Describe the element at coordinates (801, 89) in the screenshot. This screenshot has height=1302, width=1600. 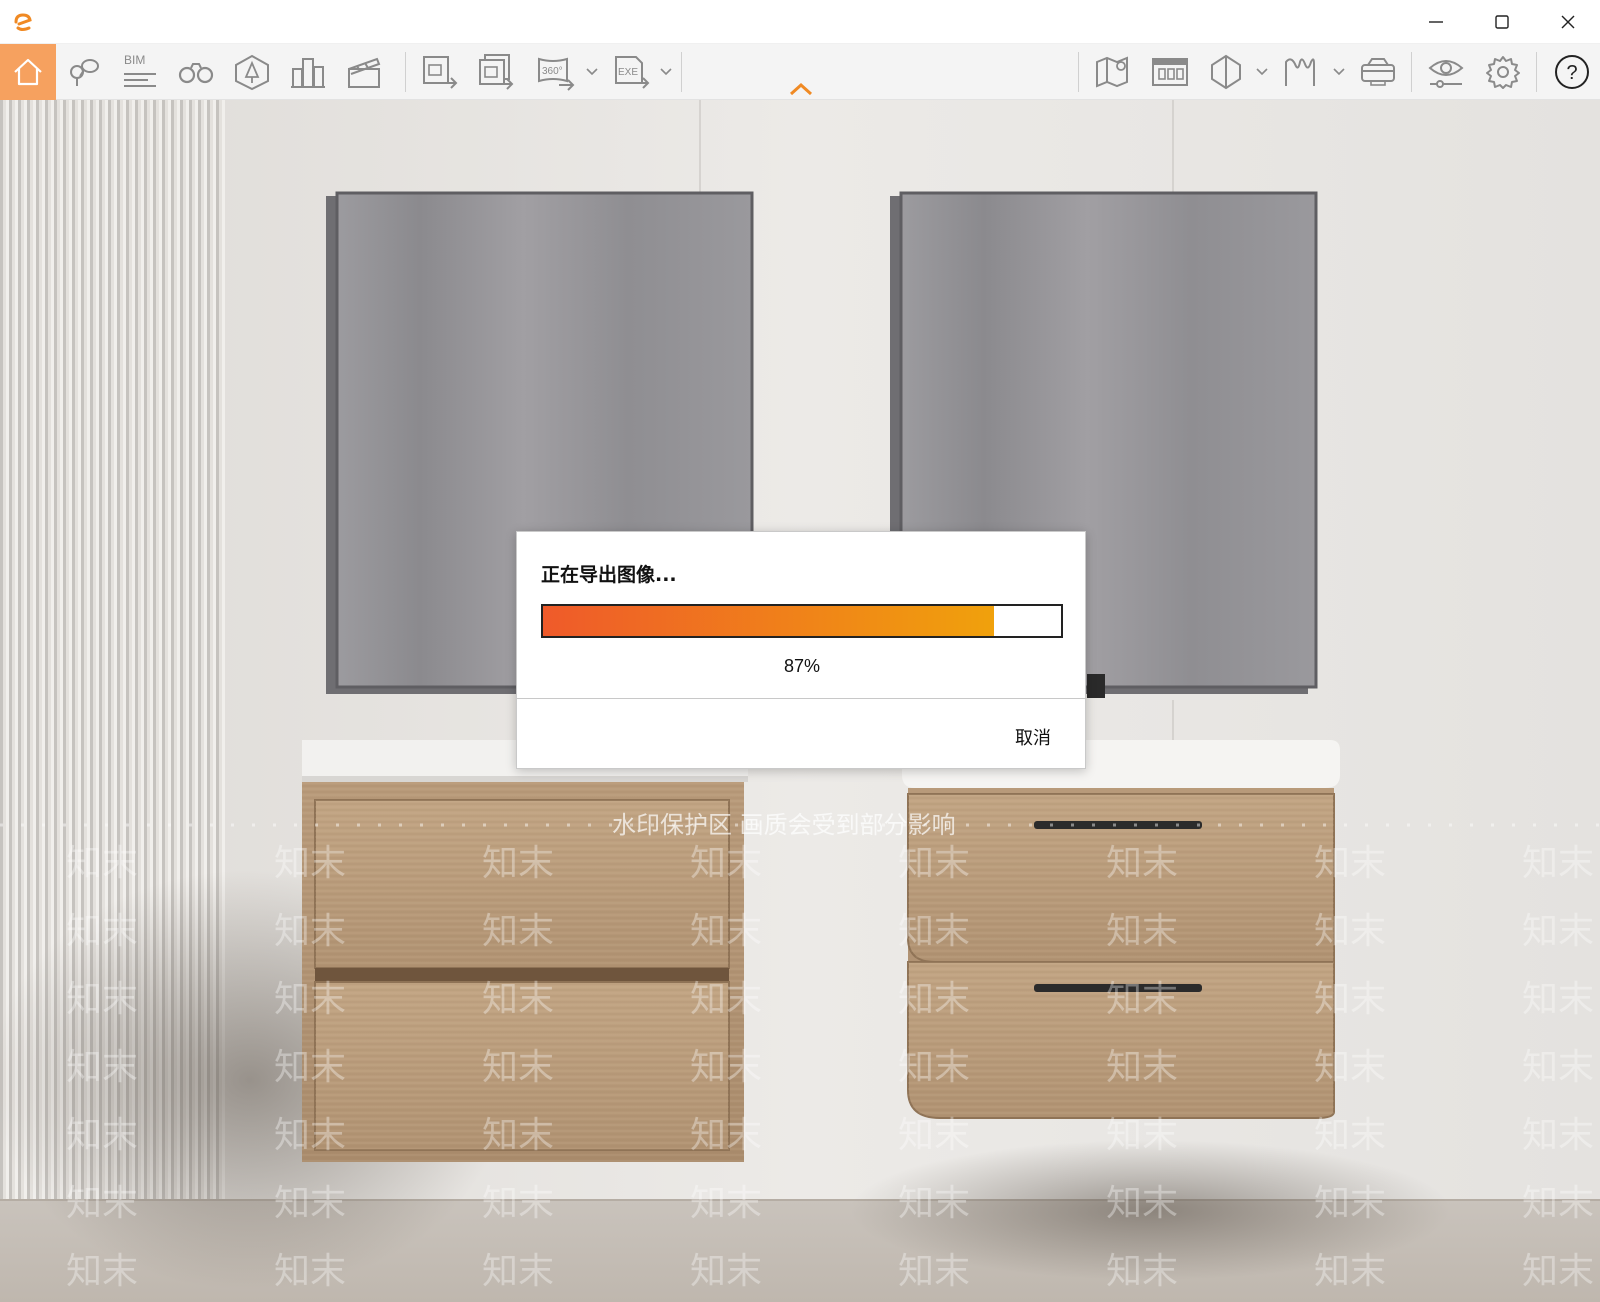
I see `collapse-toolbar-arrow-icon` at that location.